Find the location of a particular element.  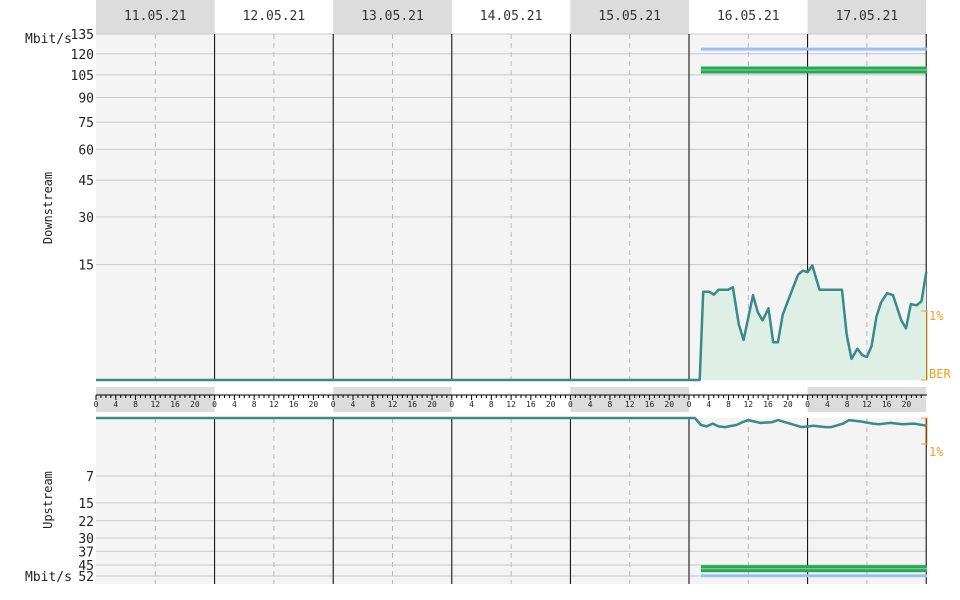

date-label: 15.05.21 is located at coordinates (629, 16).